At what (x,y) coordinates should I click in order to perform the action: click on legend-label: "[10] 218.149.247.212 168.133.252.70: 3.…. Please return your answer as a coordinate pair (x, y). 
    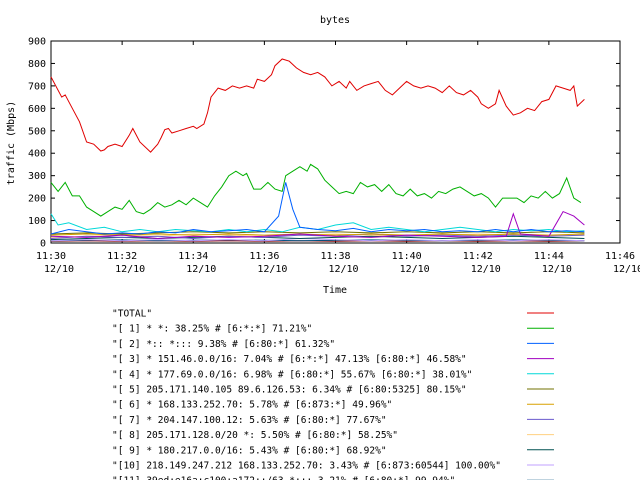
    Looking at the image, I should click on (306, 466).